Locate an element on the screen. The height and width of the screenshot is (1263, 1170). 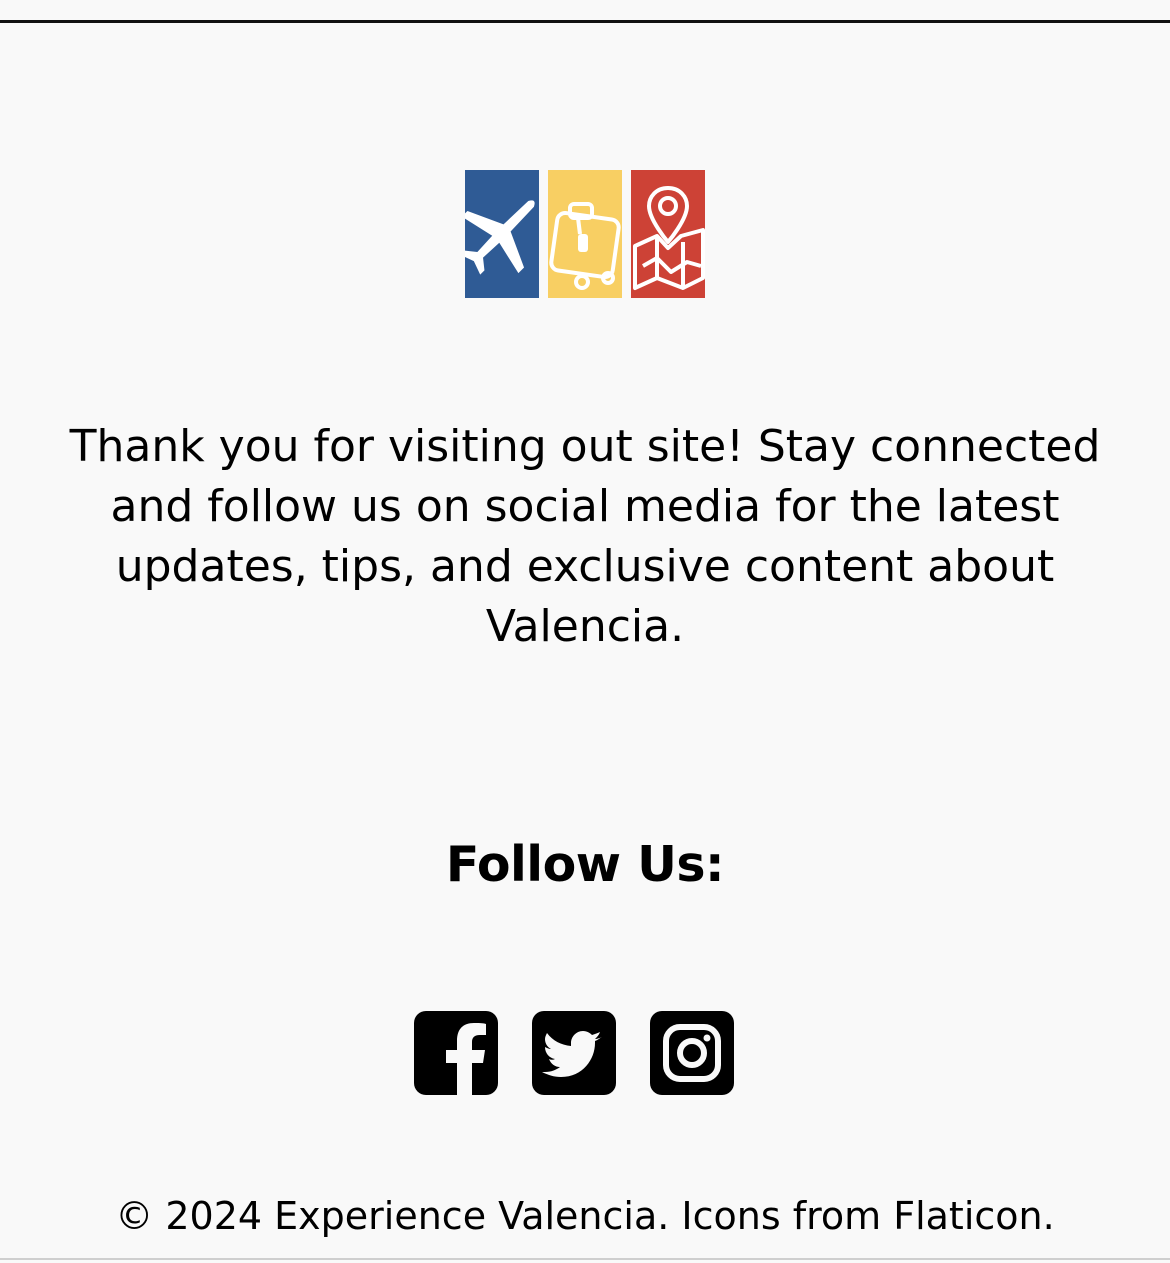
bottom-divider is located at coordinates (585, 1259).